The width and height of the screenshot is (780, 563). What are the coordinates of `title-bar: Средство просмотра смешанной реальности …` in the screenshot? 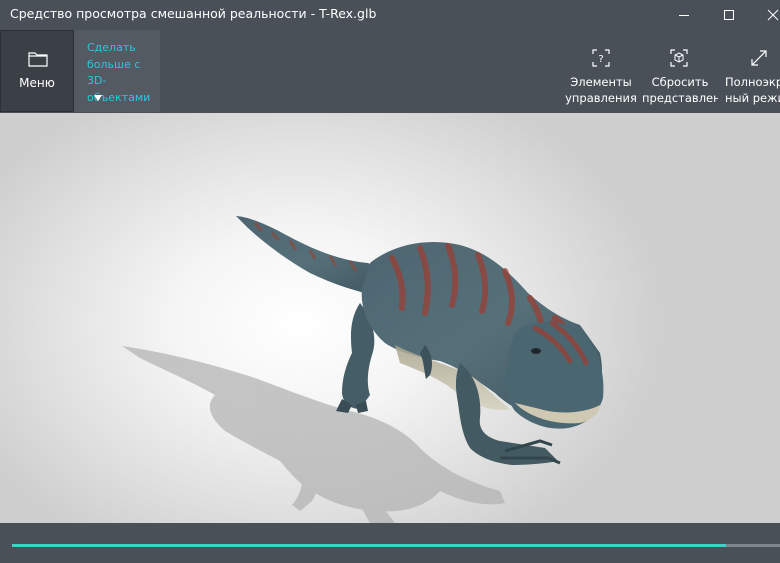 It's located at (390, 14).